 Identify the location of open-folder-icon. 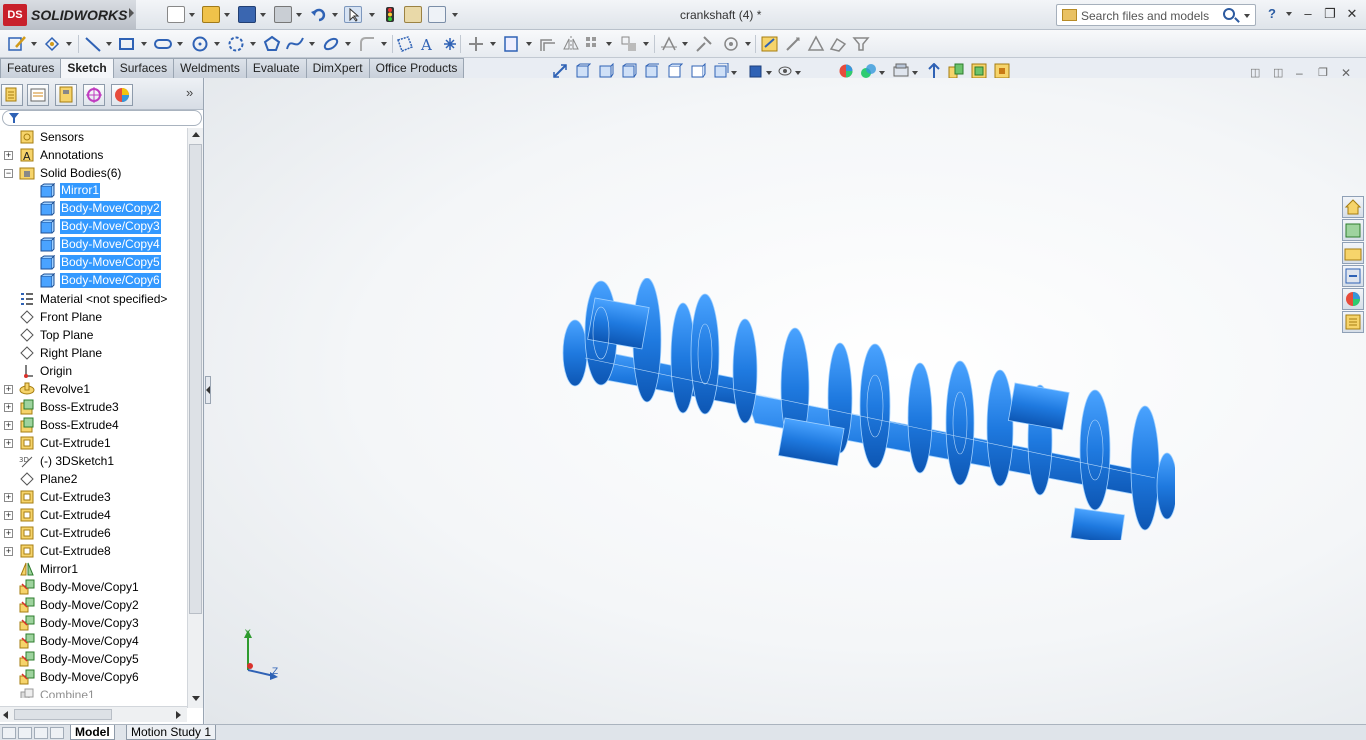
(211, 14).